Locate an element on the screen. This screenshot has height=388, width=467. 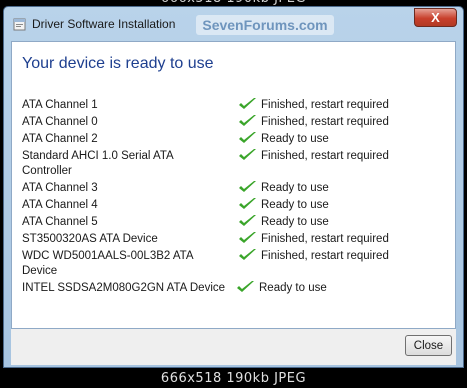
window-title: Driver Software Installation is located at coordinates (104, 24).